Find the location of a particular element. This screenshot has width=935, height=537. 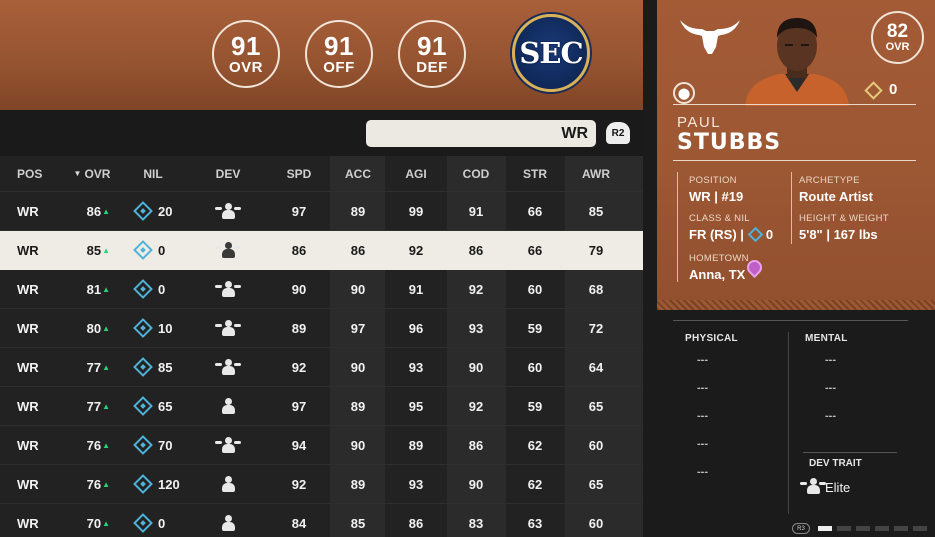

column-header-str: STR is located at coordinates (535, 173).